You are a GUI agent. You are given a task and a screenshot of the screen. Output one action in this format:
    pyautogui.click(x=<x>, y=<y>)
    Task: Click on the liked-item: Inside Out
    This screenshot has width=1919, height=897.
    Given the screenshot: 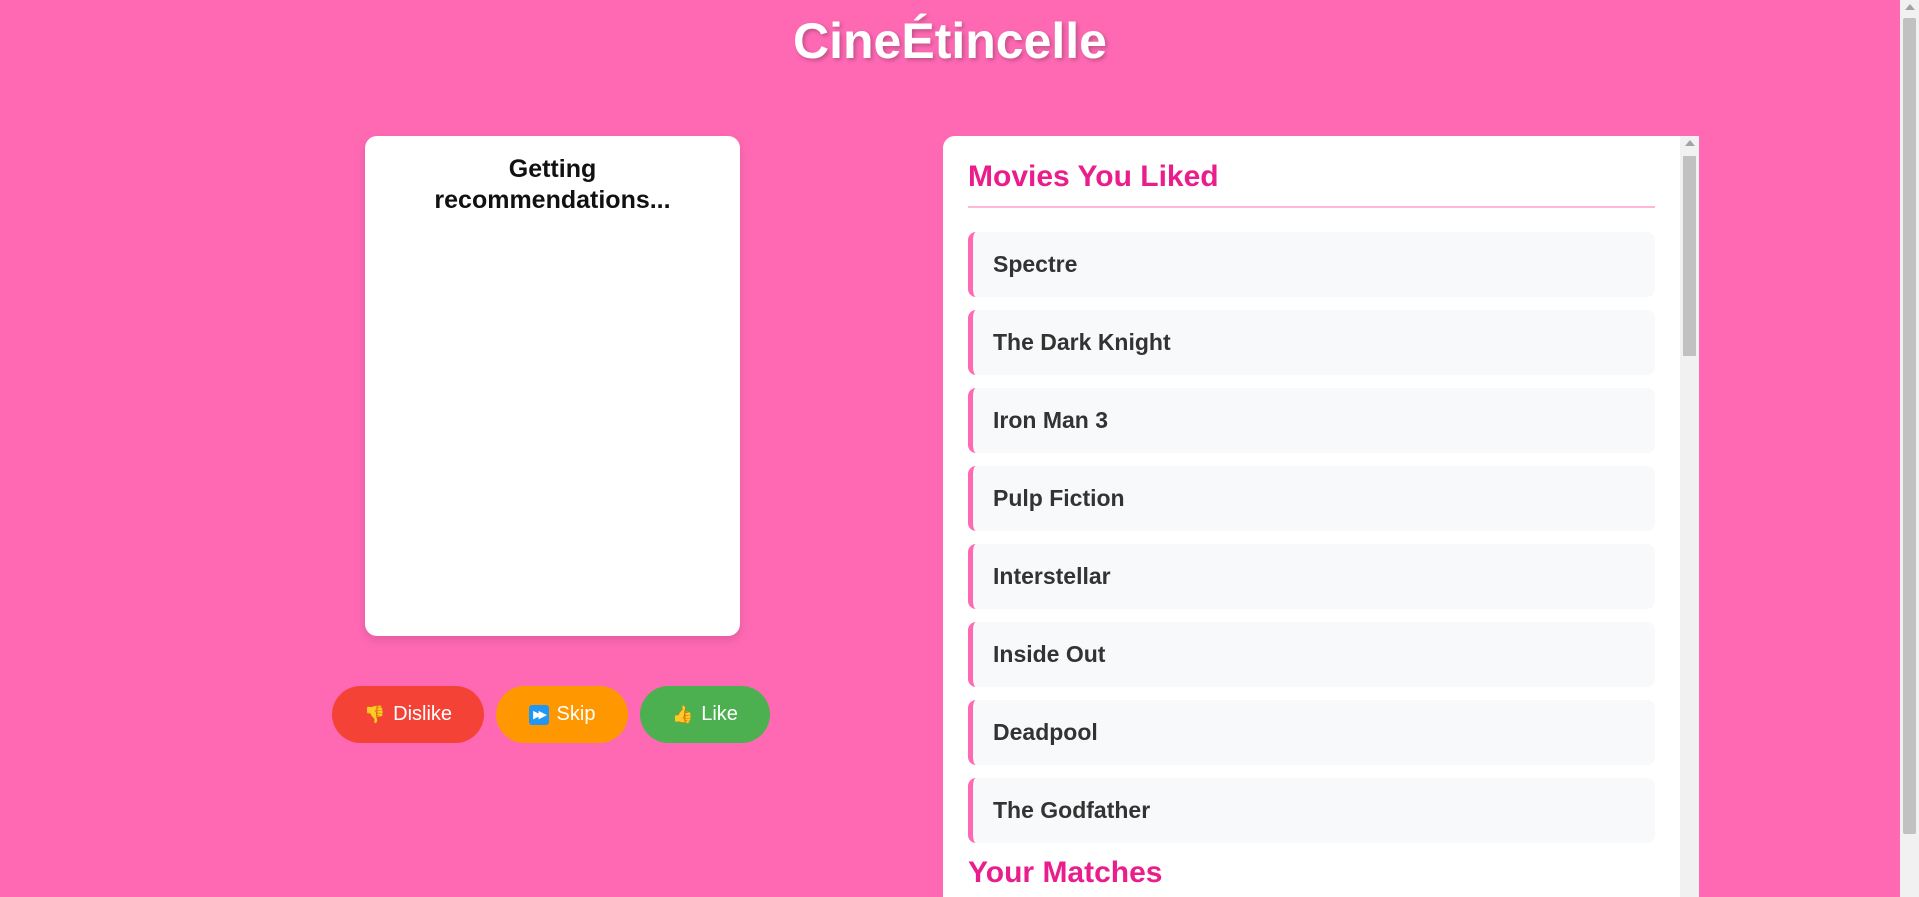 What is the action you would take?
    pyautogui.click(x=1311, y=654)
    